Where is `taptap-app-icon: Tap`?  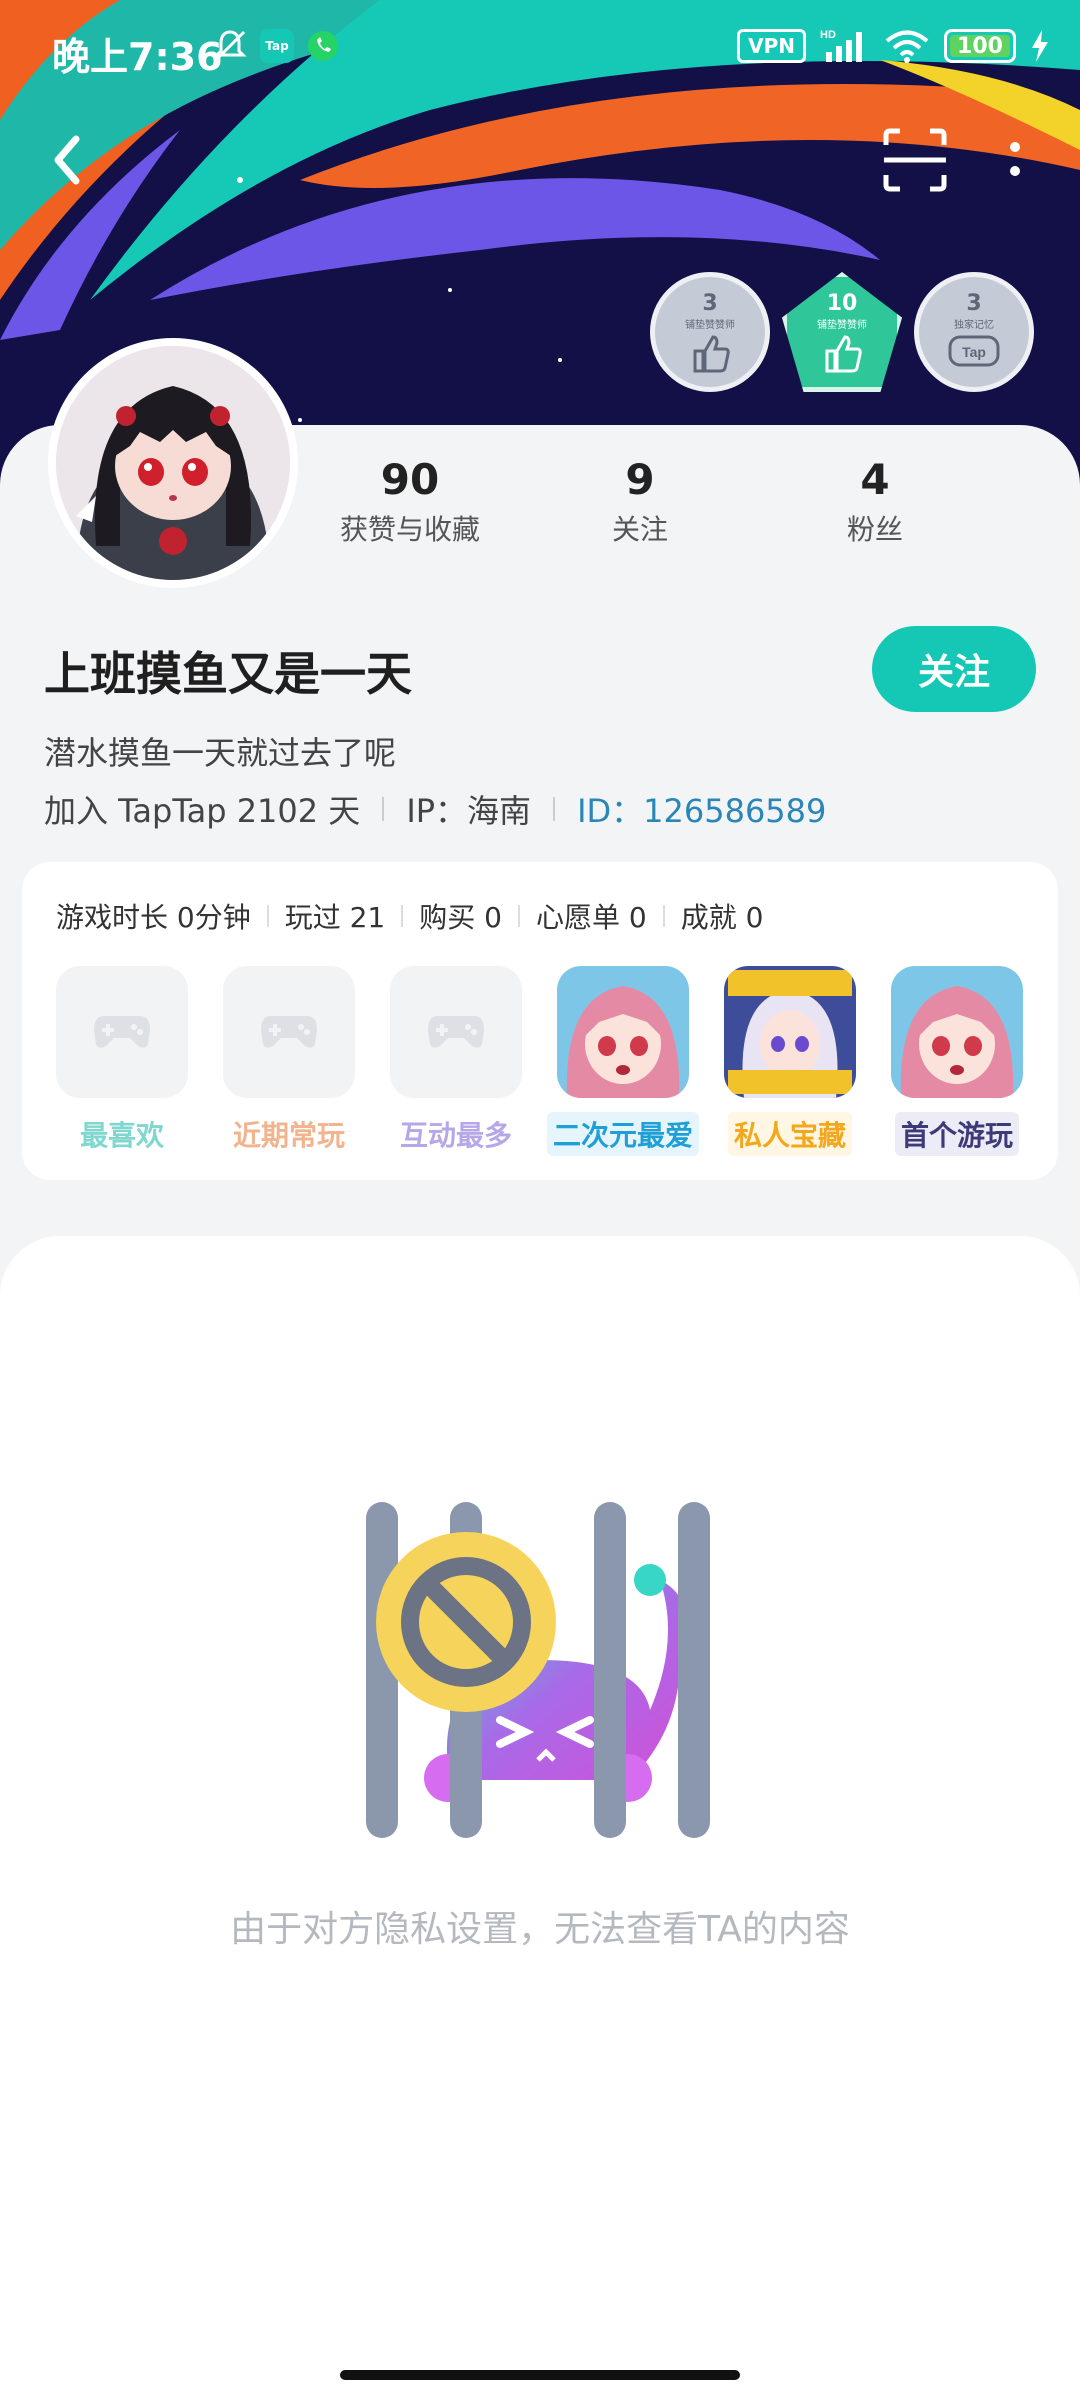
taptap-app-icon: Tap is located at coordinates (277, 46).